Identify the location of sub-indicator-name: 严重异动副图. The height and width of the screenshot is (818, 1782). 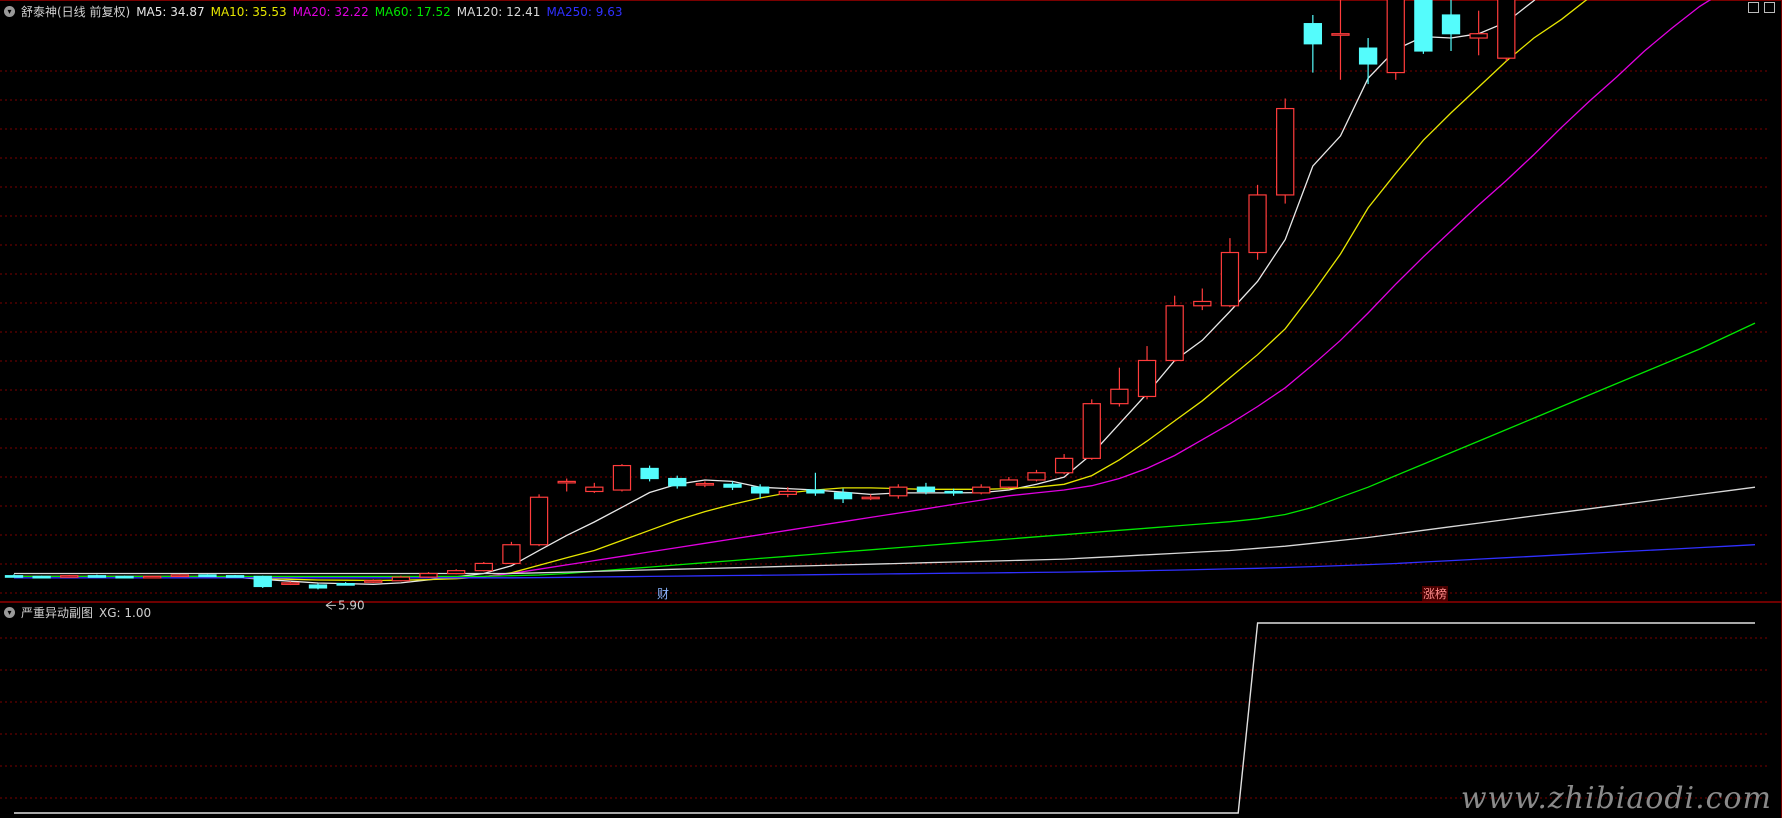
(57, 613).